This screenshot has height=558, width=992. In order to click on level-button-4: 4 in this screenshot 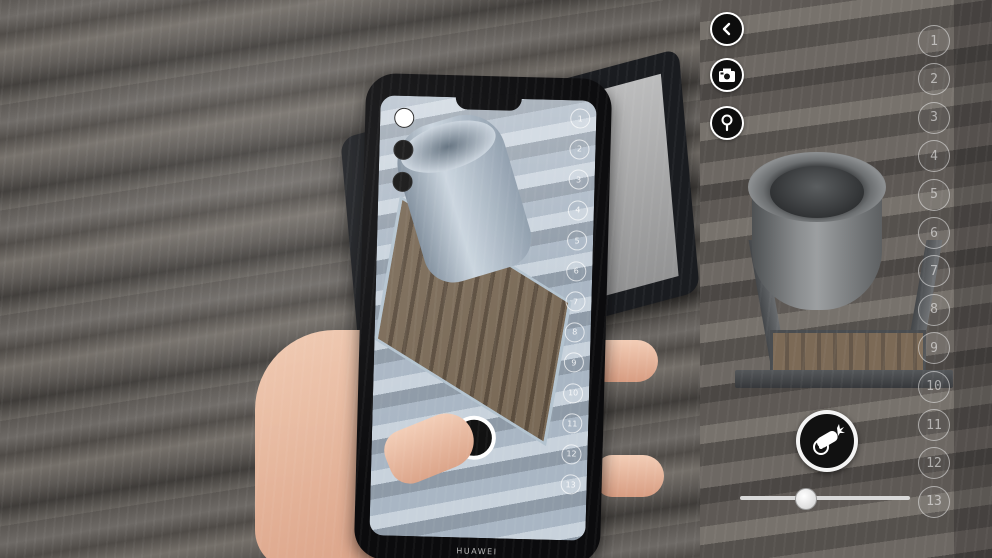, I will do `click(934, 156)`.